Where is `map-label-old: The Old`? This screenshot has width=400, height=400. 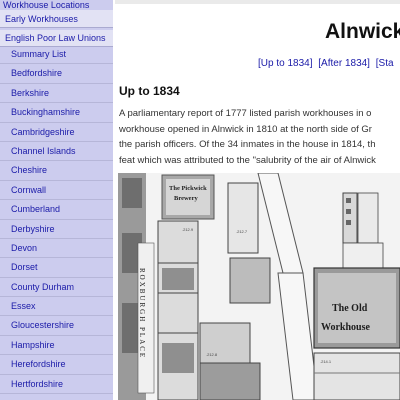 map-label-old: The Old is located at coordinates (350, 308).